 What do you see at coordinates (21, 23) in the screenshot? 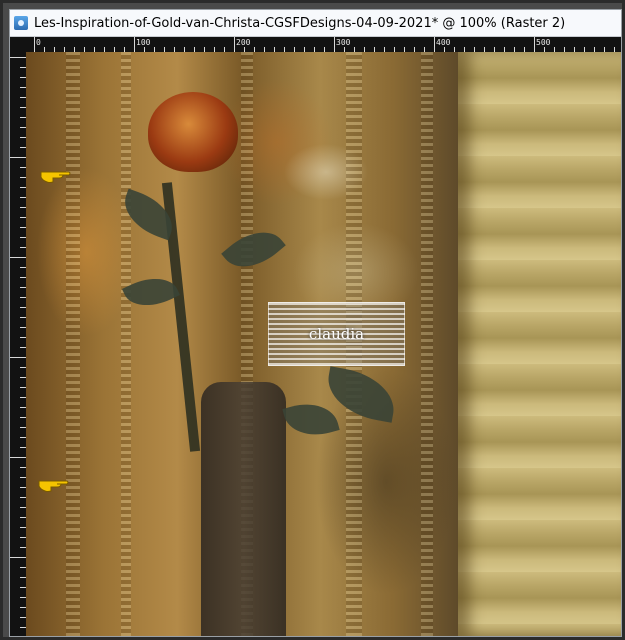
I see `app-icon` at bounding box center [21, 23].